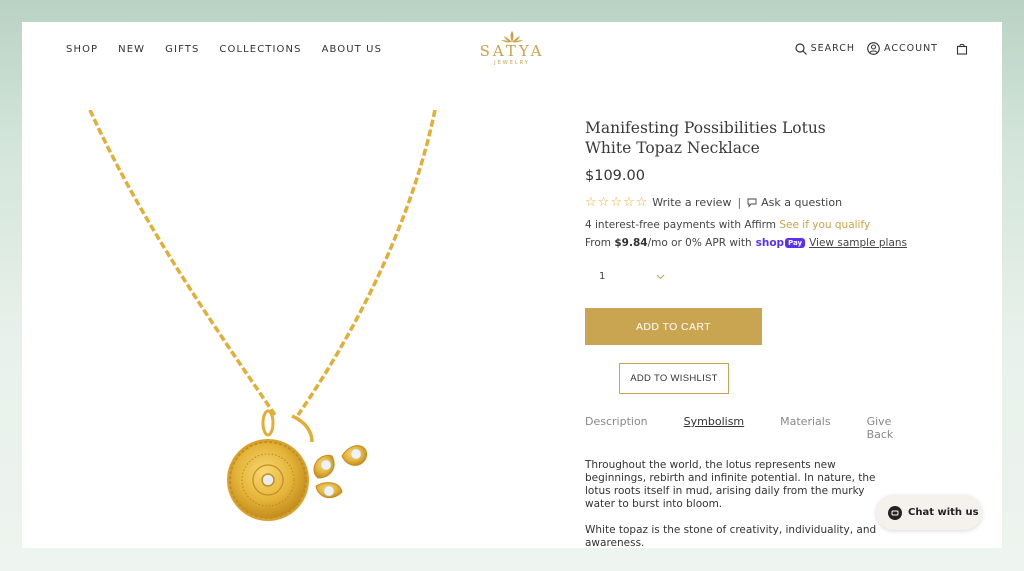 This screenshot has width=1024, height=571. I want to click on bag-icon, so click(962, 49).